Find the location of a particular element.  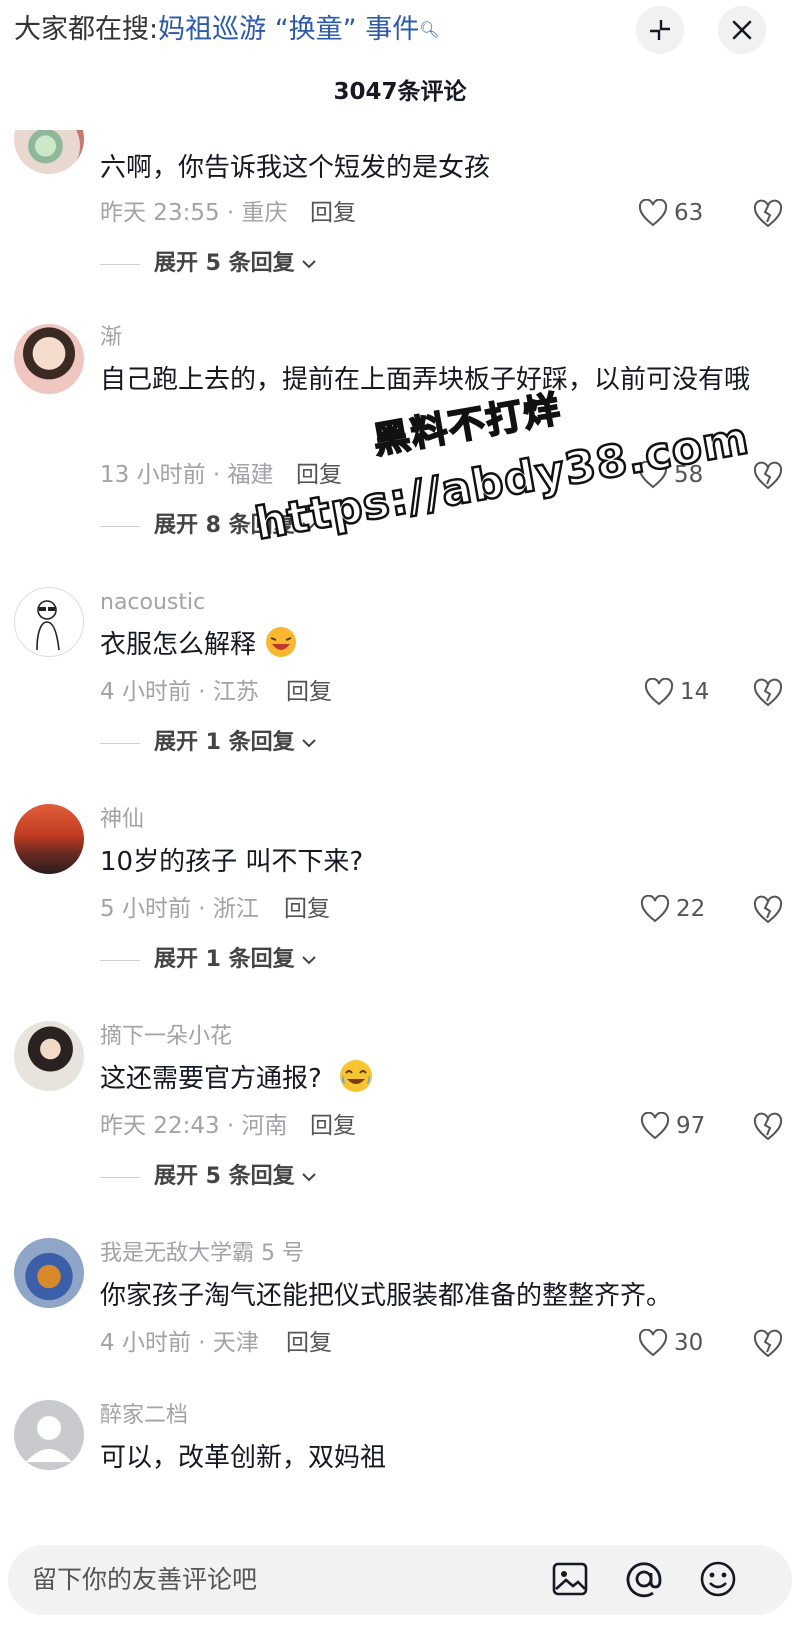

emoji-icon is located at coordinates (718, 1579).